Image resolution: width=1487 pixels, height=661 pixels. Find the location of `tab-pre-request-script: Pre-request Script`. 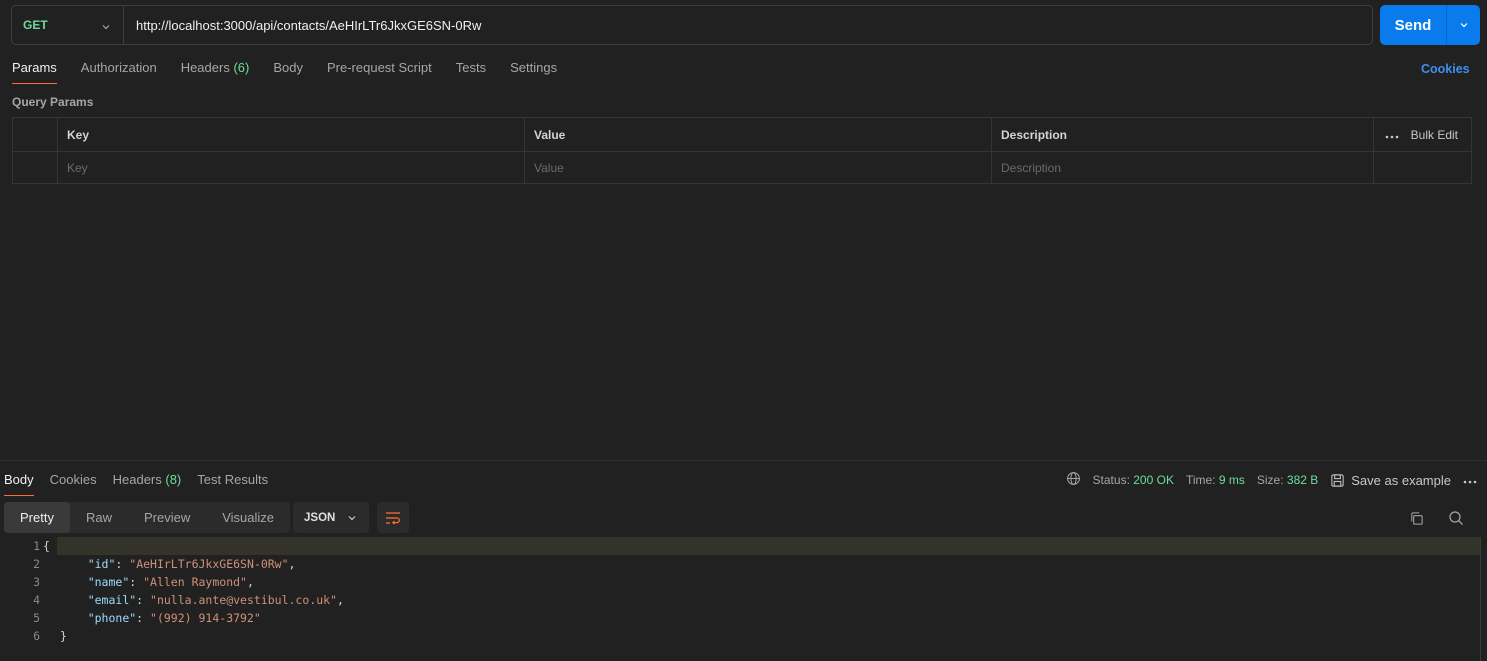

tab-pre-request-script: Pre-request Script is located at coordinates (379, 70).